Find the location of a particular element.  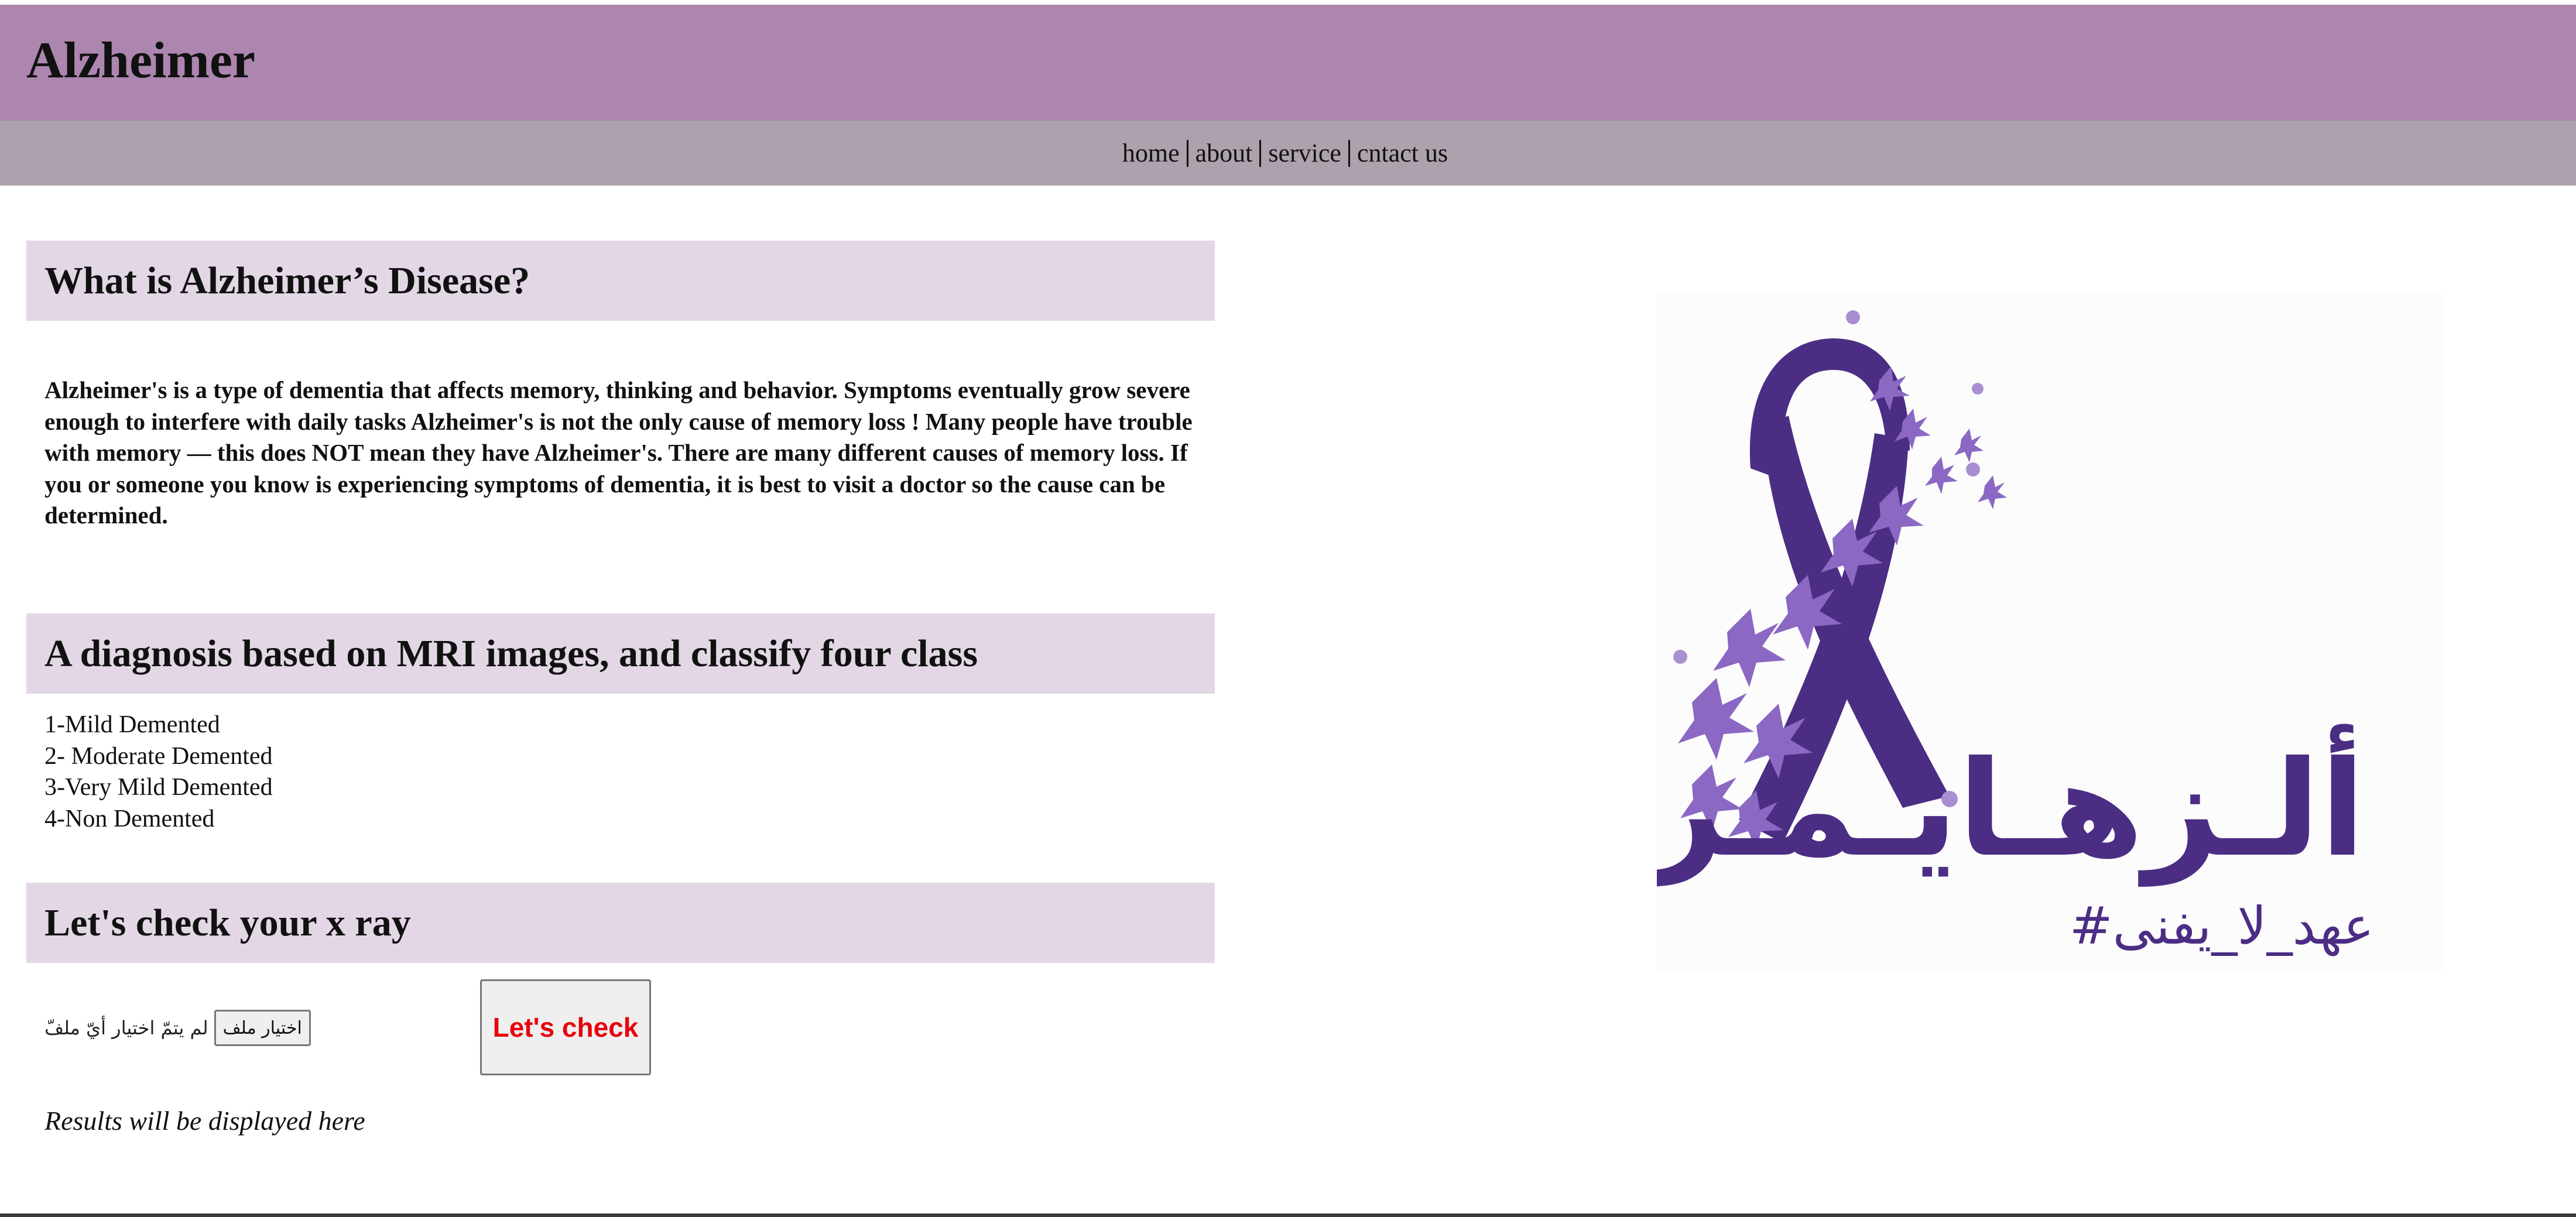

nav-contact-link: cntact us is located at coordinates (1399, 153).